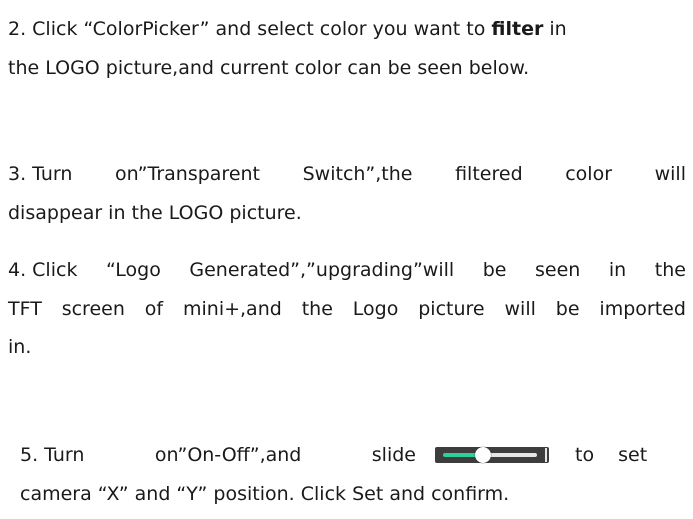 The image size is (693, 519). I want to click on step4-line3: in., so click(20, 347).